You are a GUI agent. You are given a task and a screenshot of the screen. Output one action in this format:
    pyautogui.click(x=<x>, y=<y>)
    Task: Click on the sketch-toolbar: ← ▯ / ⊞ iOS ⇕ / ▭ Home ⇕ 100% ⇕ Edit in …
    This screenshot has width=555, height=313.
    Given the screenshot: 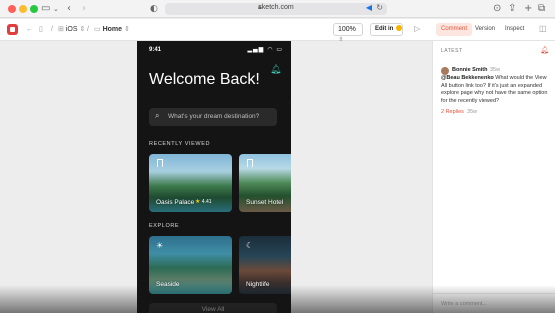 What is the action you would take?
    pyautogui.click(x=277, y=31)
    